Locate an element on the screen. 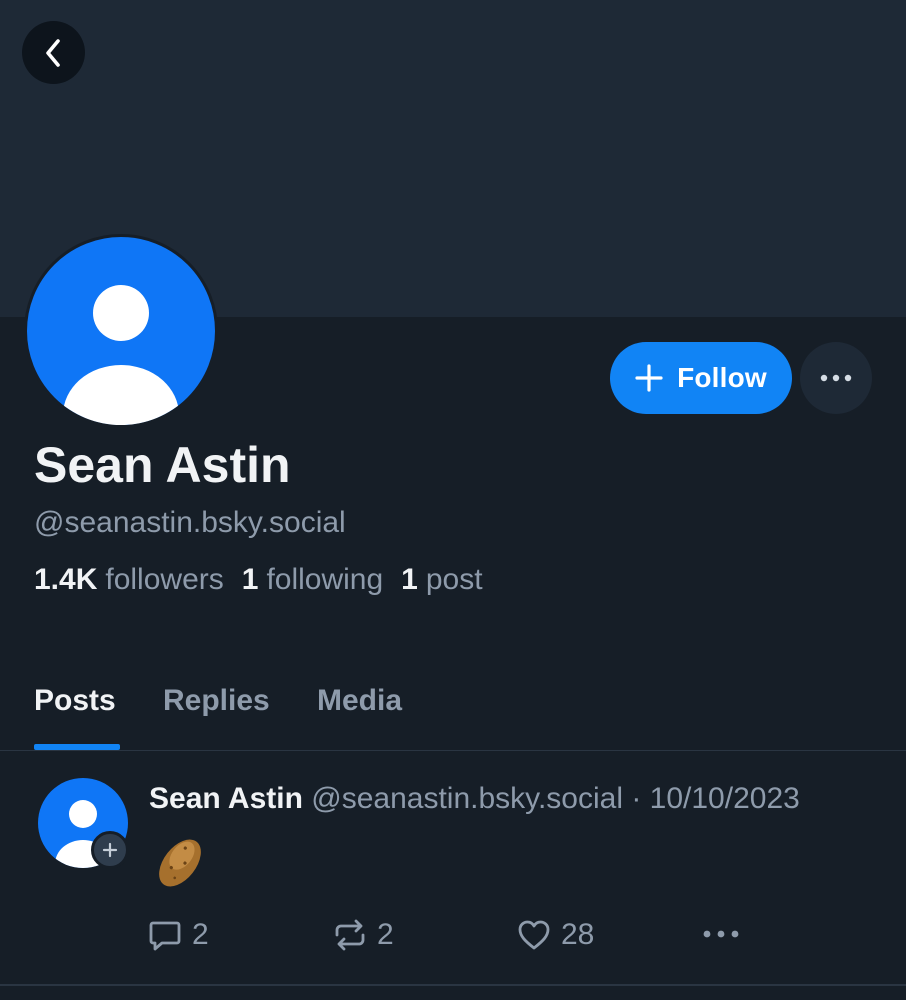 This screenshot has height=1000, width=906. followers-stat: 1.4K followers is located at coordinates (129, 580).